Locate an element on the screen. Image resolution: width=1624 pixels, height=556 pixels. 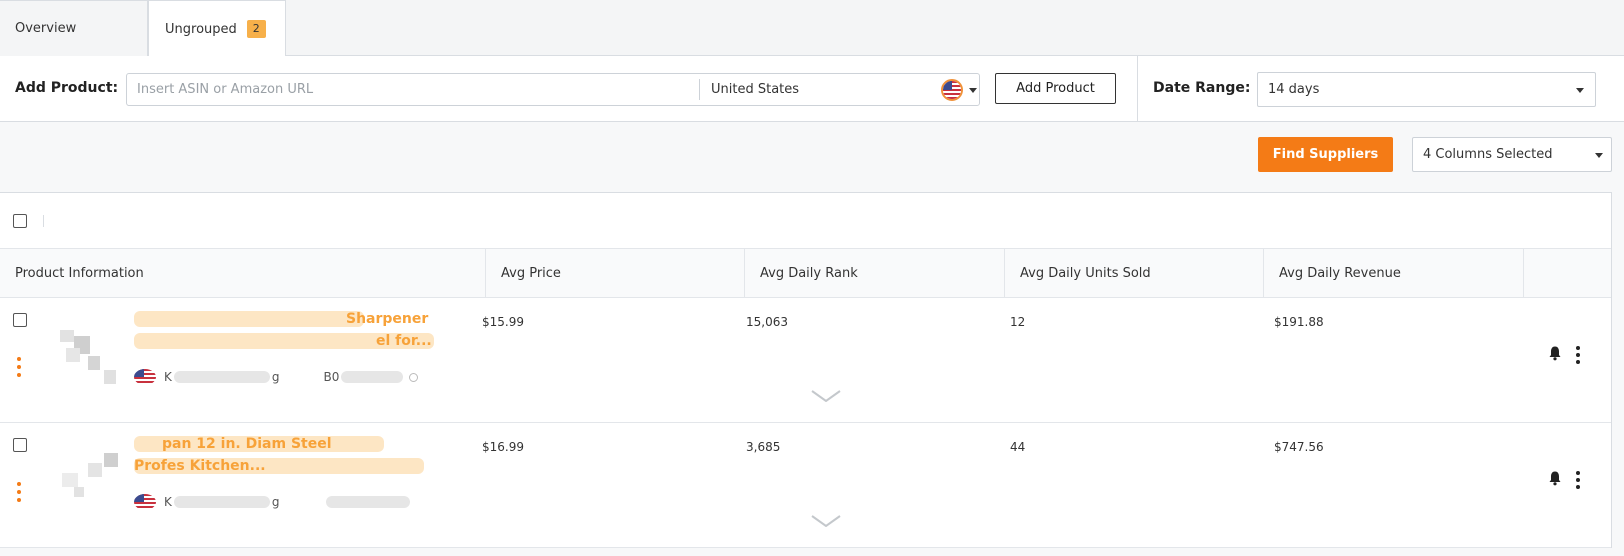
bulk-select-row is located at coordinates (805, 221).